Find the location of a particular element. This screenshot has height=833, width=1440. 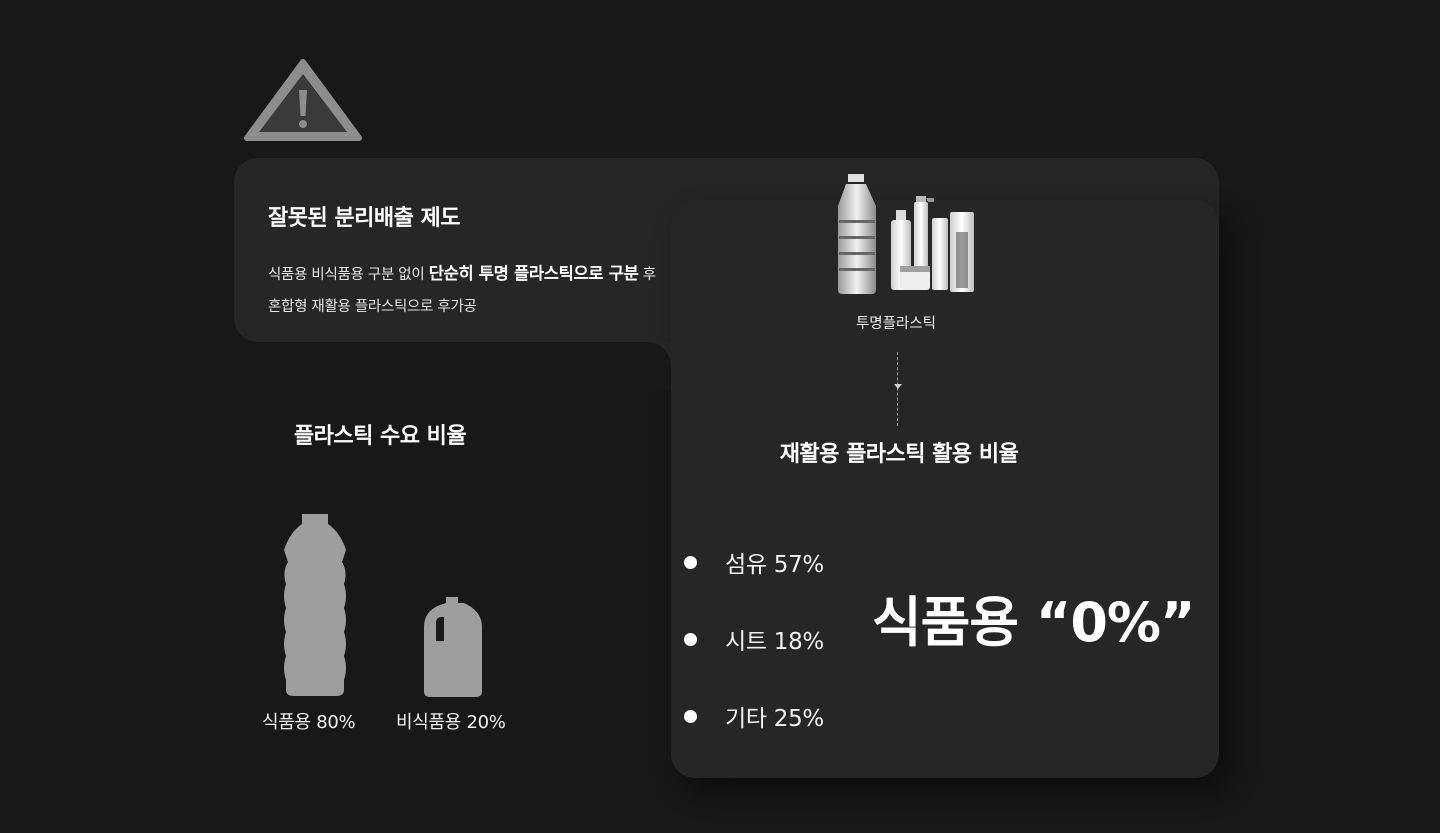

usage-label: 시트 18% is located at coordinates (774, 642).